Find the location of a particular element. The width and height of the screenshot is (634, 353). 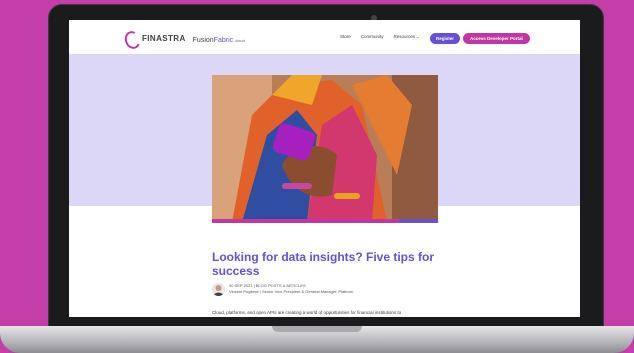

nav-store: Store is located at coordinates (345, 36).